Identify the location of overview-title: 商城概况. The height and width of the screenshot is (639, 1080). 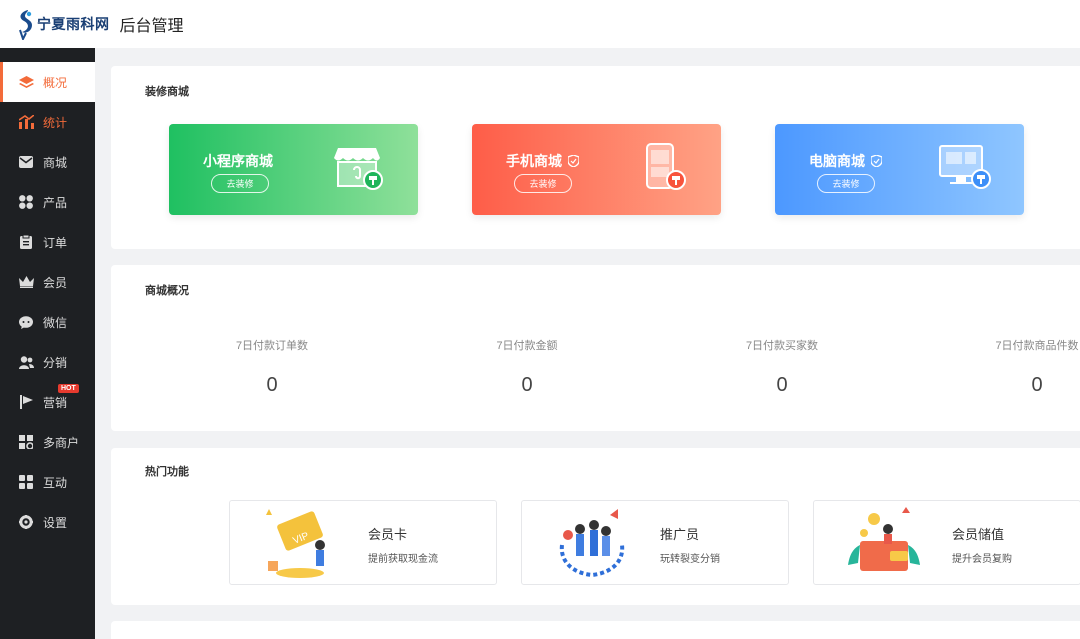
(167, 291).